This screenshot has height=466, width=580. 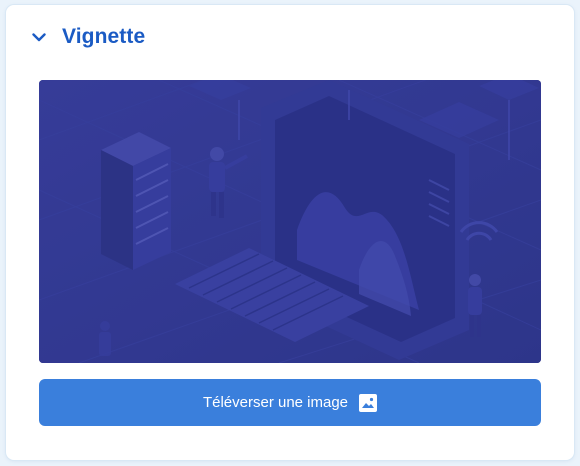 I want to click on upload-image-button: Téléverser une image, so click(x=290, y=402).